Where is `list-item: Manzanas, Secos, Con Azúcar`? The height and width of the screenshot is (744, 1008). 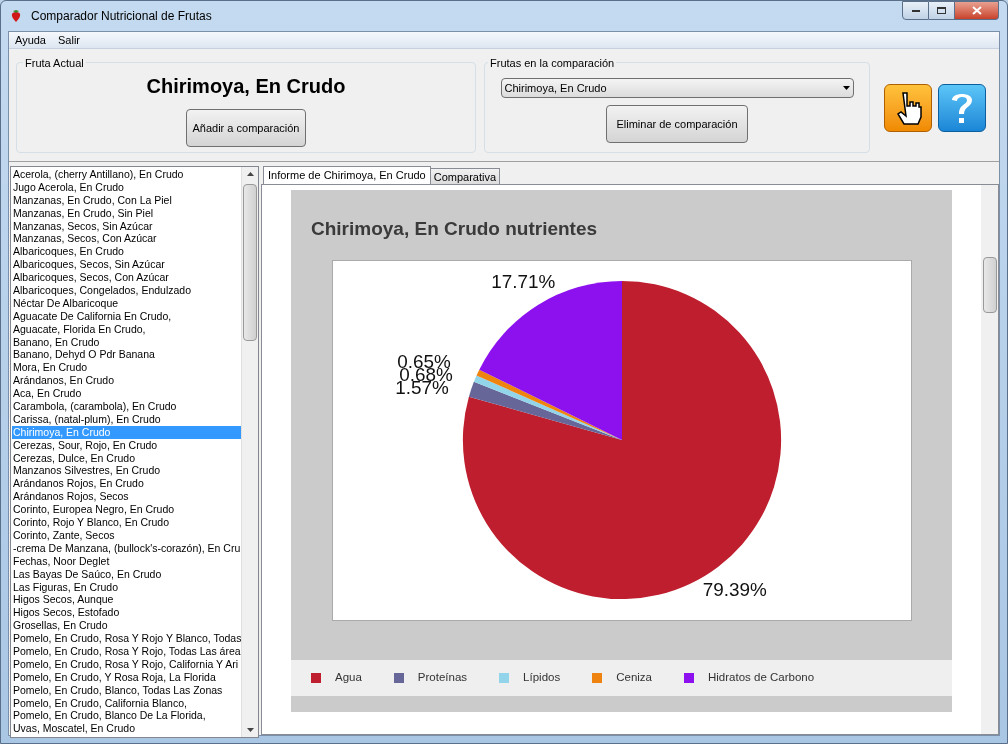
list-item: Manzanas, Secos, Con Azúcar is located at coordinates (126, 239).